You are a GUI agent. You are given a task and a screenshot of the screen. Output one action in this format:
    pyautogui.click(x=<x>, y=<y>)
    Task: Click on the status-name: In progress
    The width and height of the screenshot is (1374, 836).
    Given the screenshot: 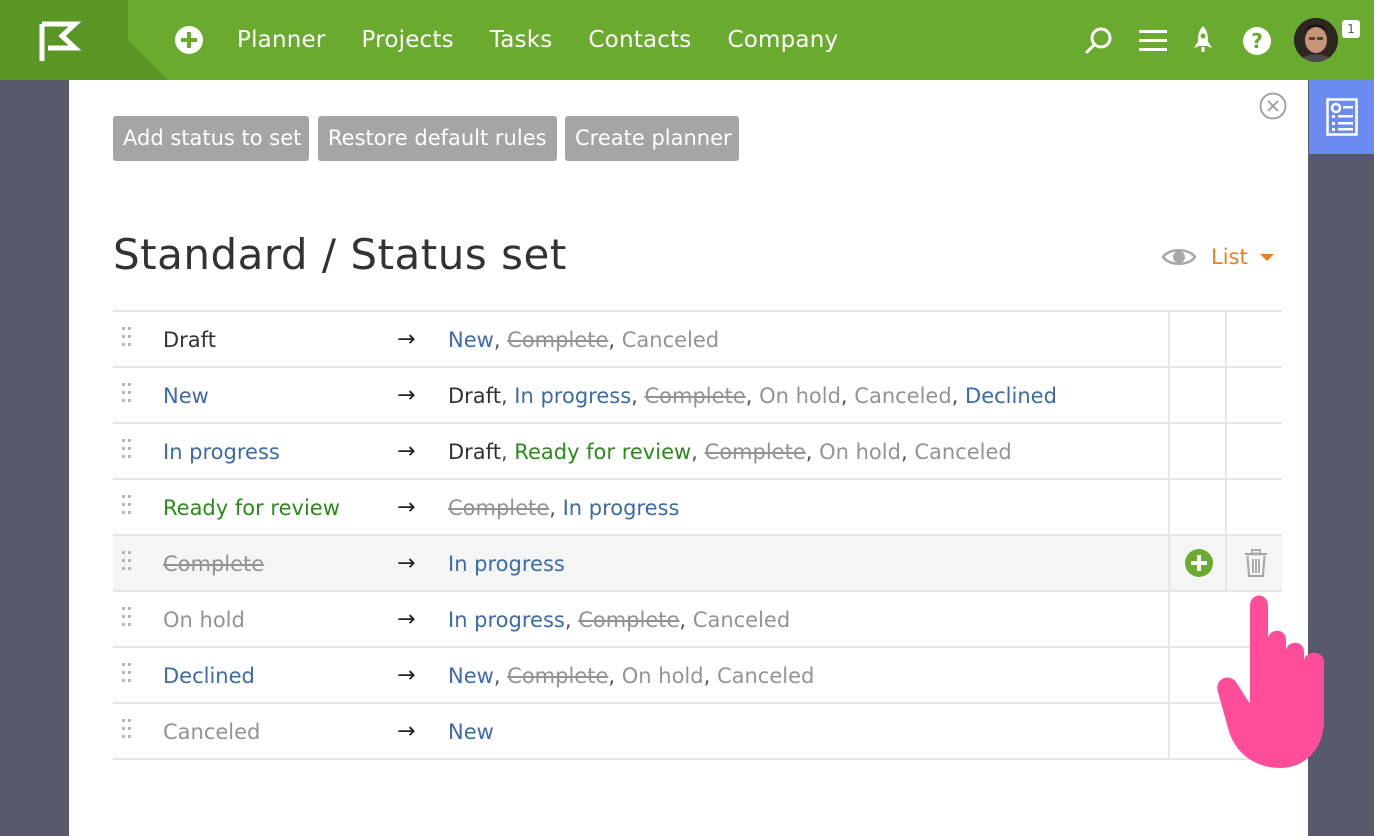 What is the action you would take?
    pyautogui.click(x=221, y=452)
    